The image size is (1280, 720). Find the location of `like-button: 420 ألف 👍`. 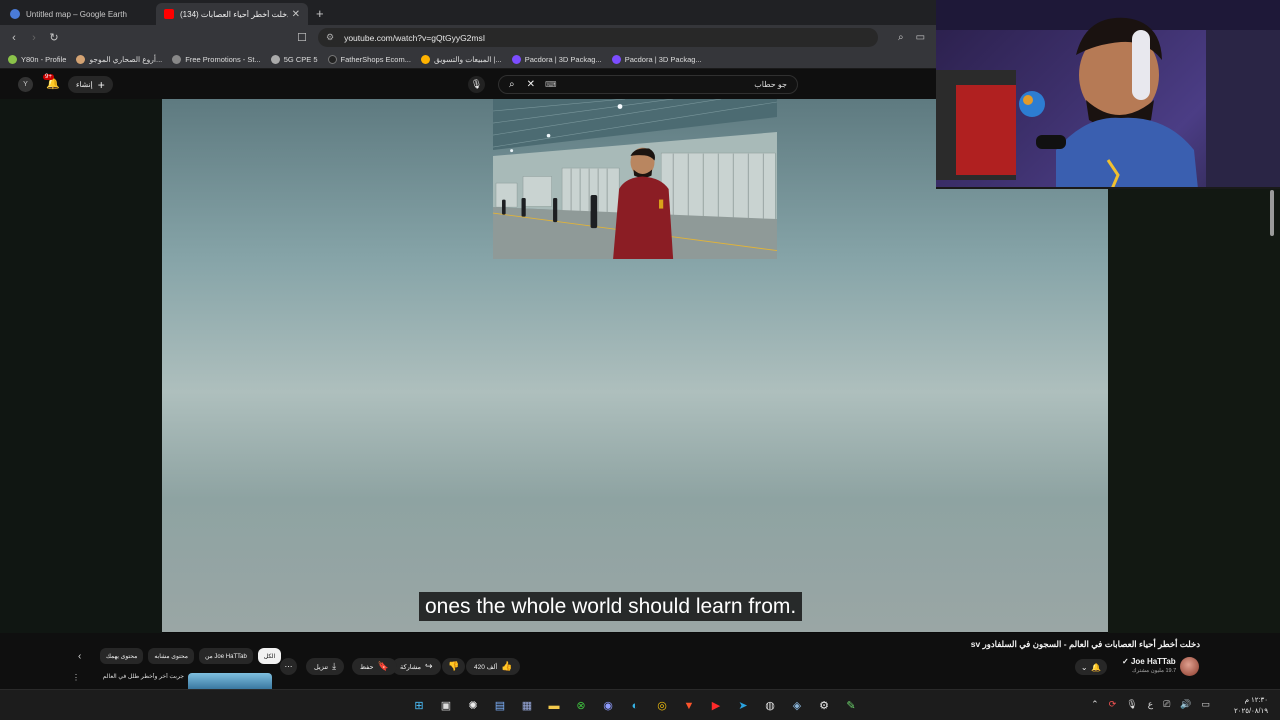

like-button: 420 ألف 👍 is located at coordinates (493, 666).